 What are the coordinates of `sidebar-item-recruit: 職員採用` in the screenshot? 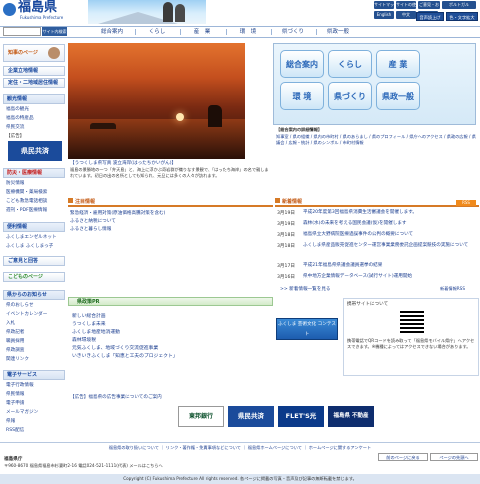 It's located at (15, 341).